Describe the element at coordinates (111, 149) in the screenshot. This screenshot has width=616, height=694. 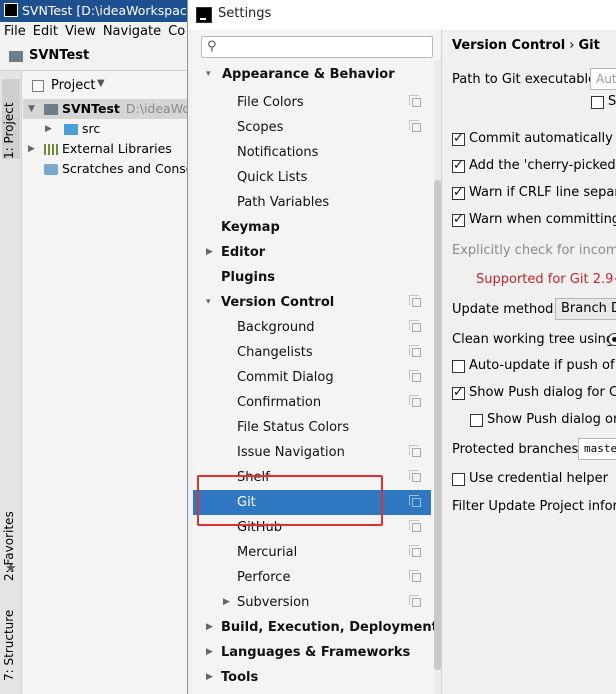
I see `tree-row-external-libraries: ▶ External Libraries` at that location.